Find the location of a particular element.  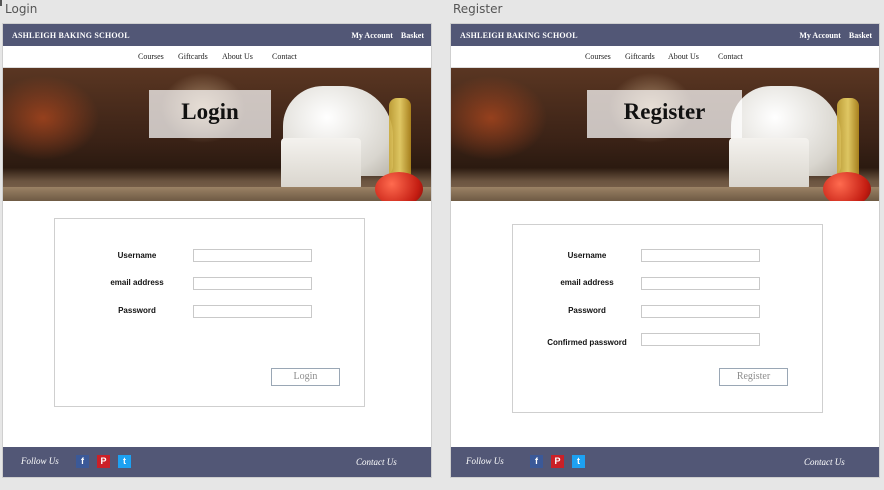

login-form: Username email address Password Login is located at coordinates (209, 312).